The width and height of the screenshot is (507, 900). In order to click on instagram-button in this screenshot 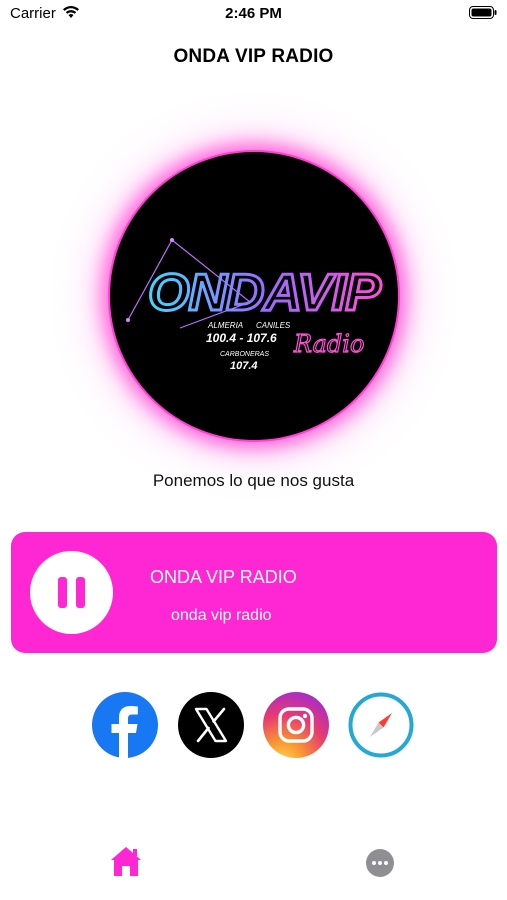, I will do `click(296, 725)`.